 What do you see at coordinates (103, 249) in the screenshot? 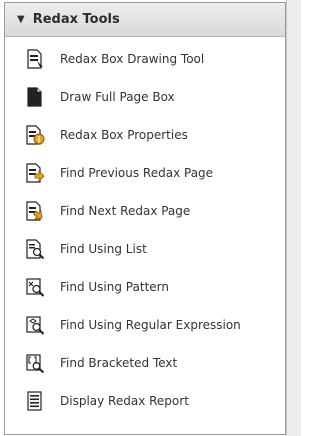
I see `tool-label: Find Using List` at bounding box center [103, 249].